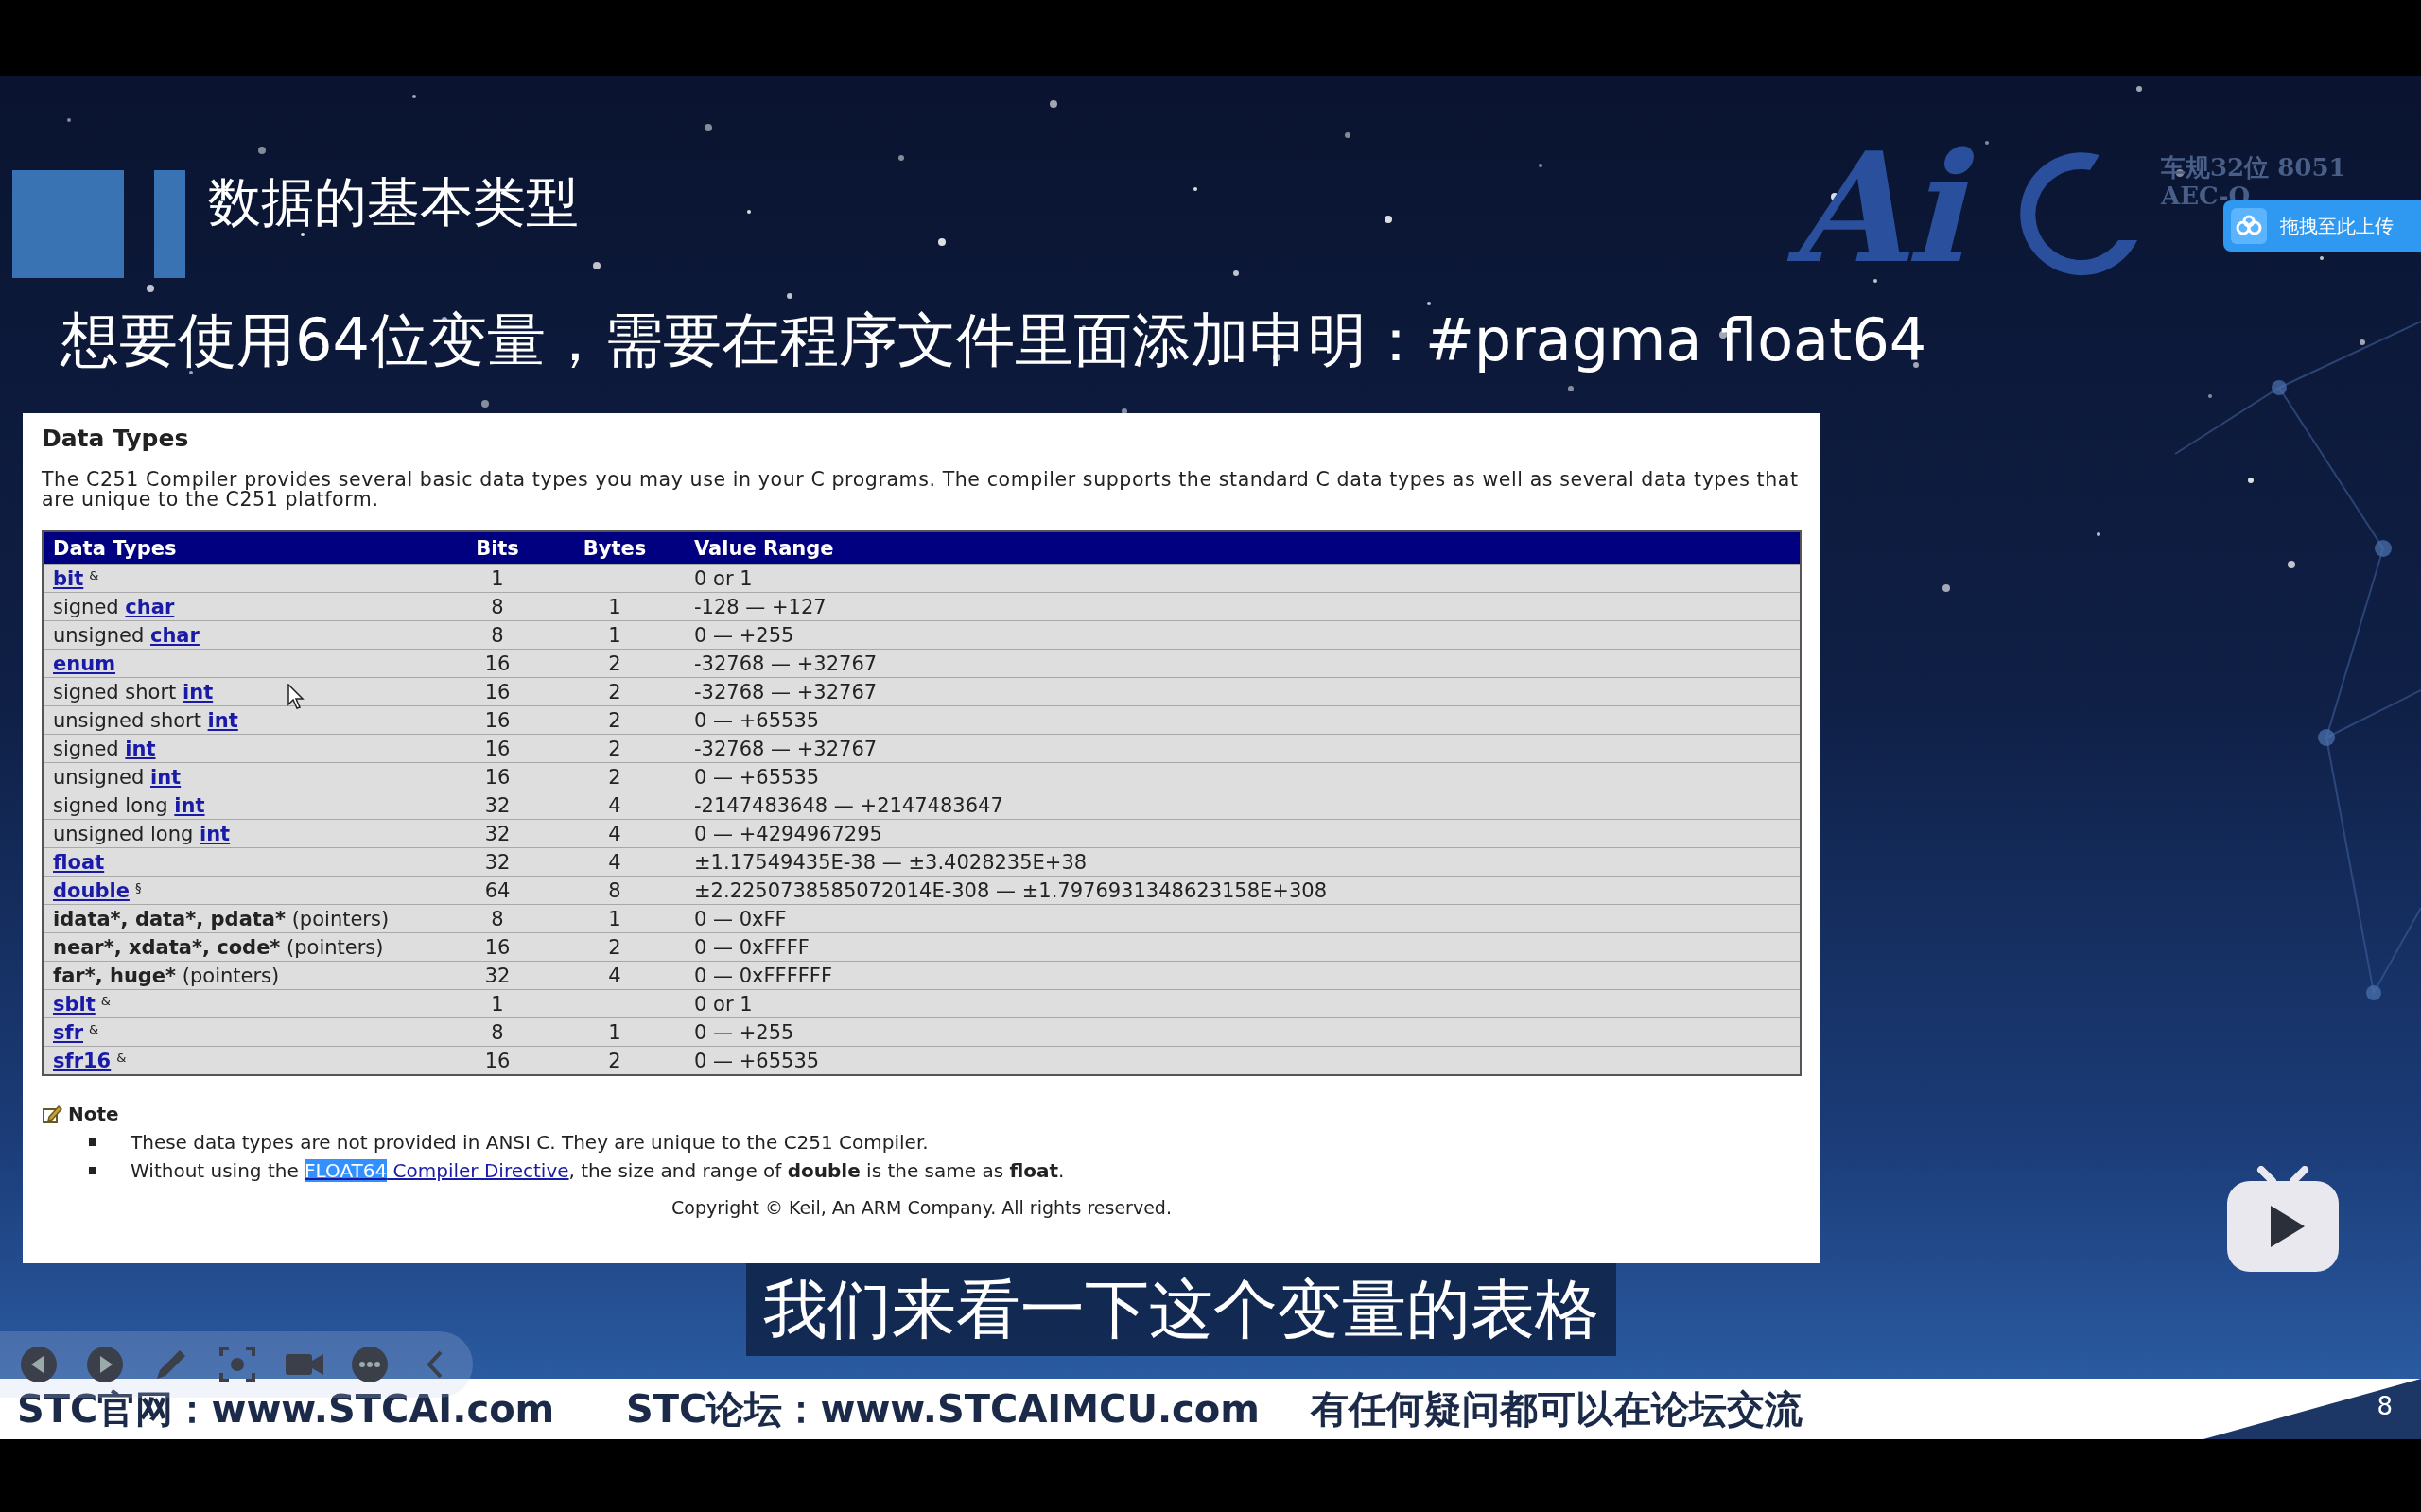 Image resolution: width=2421 pixels, height=1512 pixels. Describe the element at coordinates (497, 548) in the screenshot. I see `column-header: Bits` at that location.